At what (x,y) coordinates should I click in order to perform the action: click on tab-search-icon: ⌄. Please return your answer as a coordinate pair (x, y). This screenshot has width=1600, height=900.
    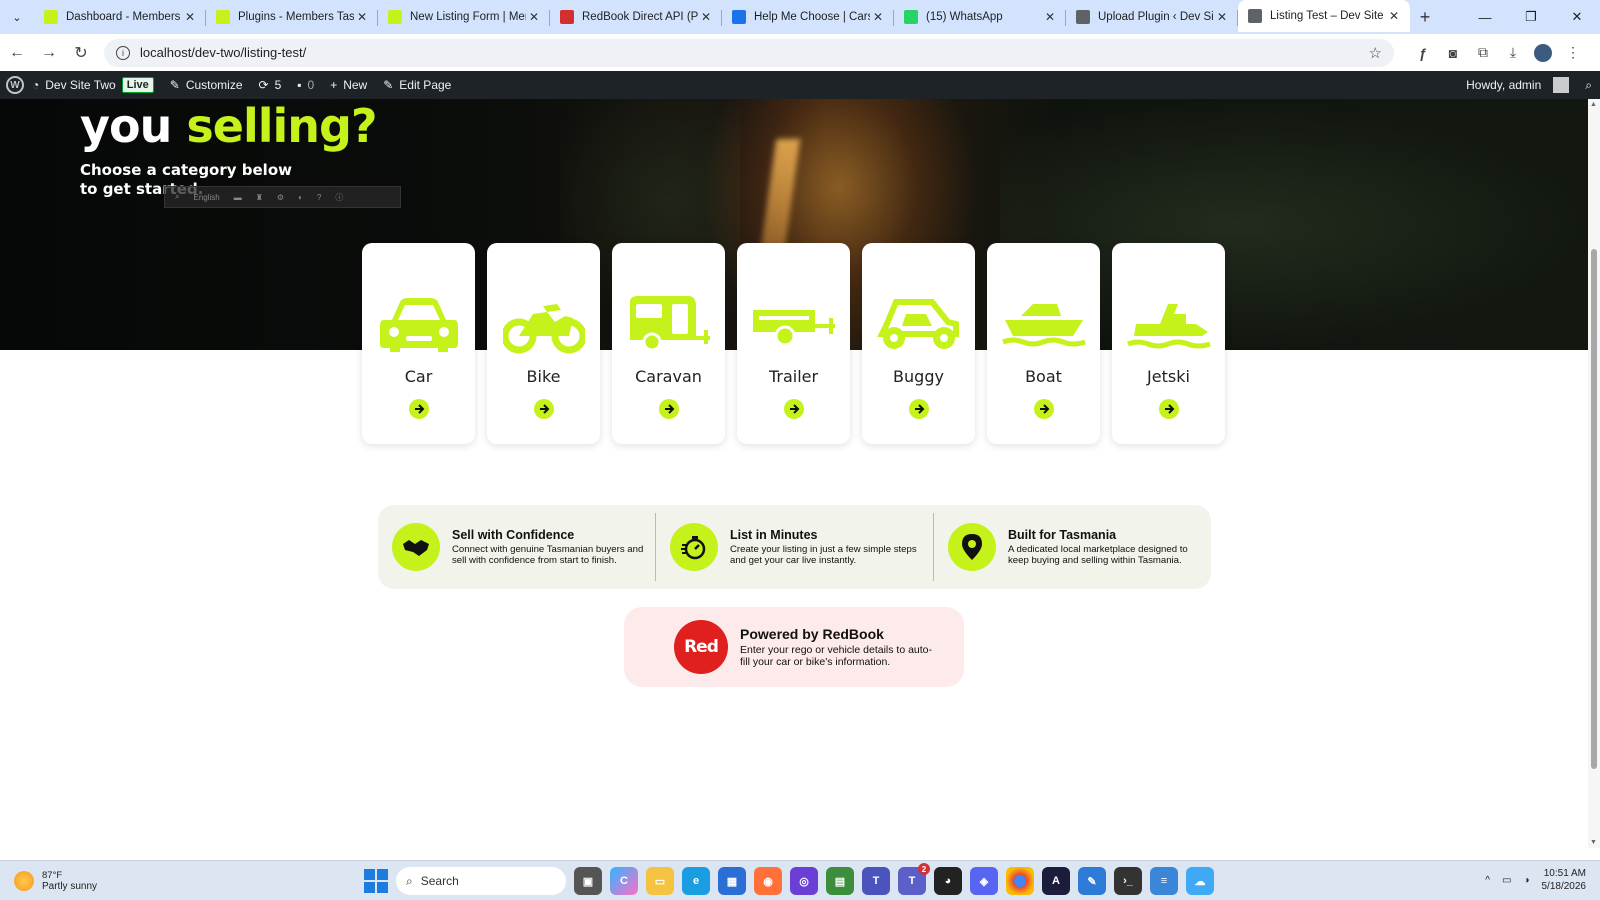
    Looking at the image, I should click on (17, 17).